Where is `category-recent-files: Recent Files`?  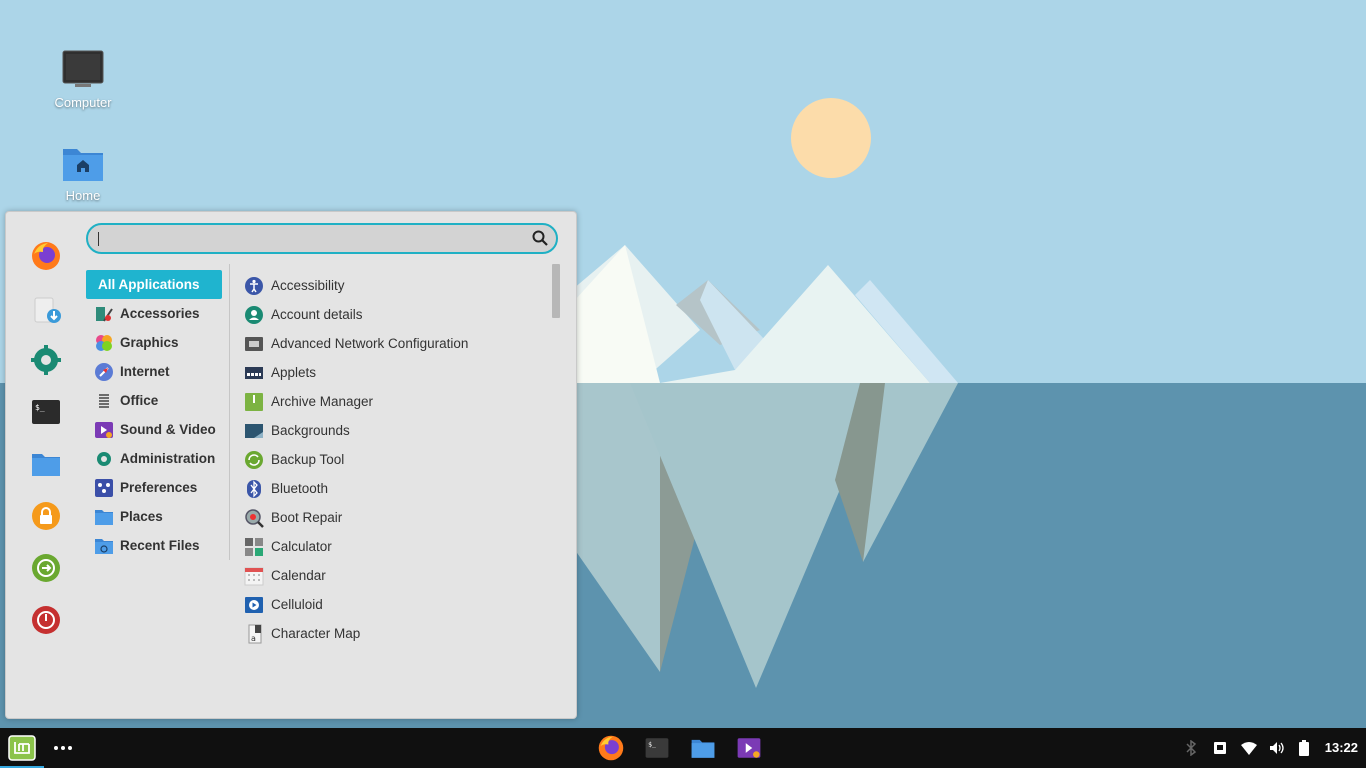 category-recent-files: Recent Files is located at coordinates (156, 545).